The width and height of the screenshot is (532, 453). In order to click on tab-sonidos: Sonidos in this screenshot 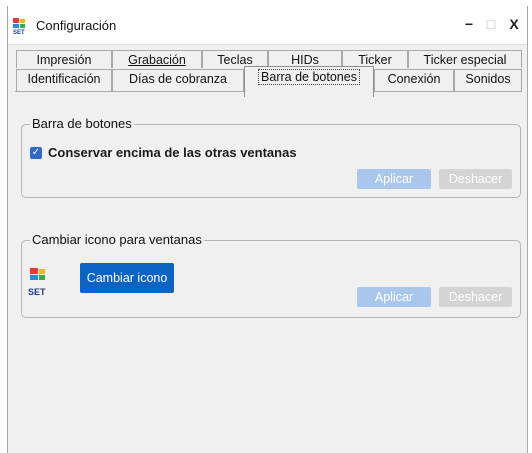, I will do `click(488, 80)`.